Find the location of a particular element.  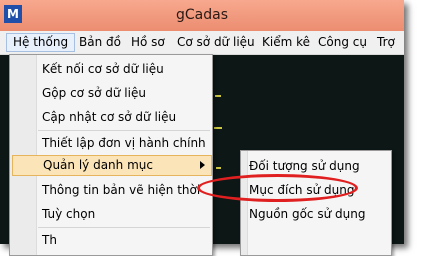

menu-he-thong: Hệ thống is located at coordinates (41, 42).